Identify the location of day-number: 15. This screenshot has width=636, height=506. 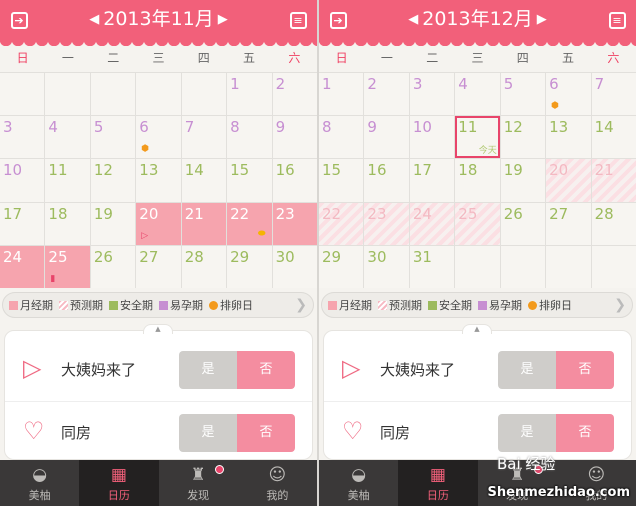
(240, 170).